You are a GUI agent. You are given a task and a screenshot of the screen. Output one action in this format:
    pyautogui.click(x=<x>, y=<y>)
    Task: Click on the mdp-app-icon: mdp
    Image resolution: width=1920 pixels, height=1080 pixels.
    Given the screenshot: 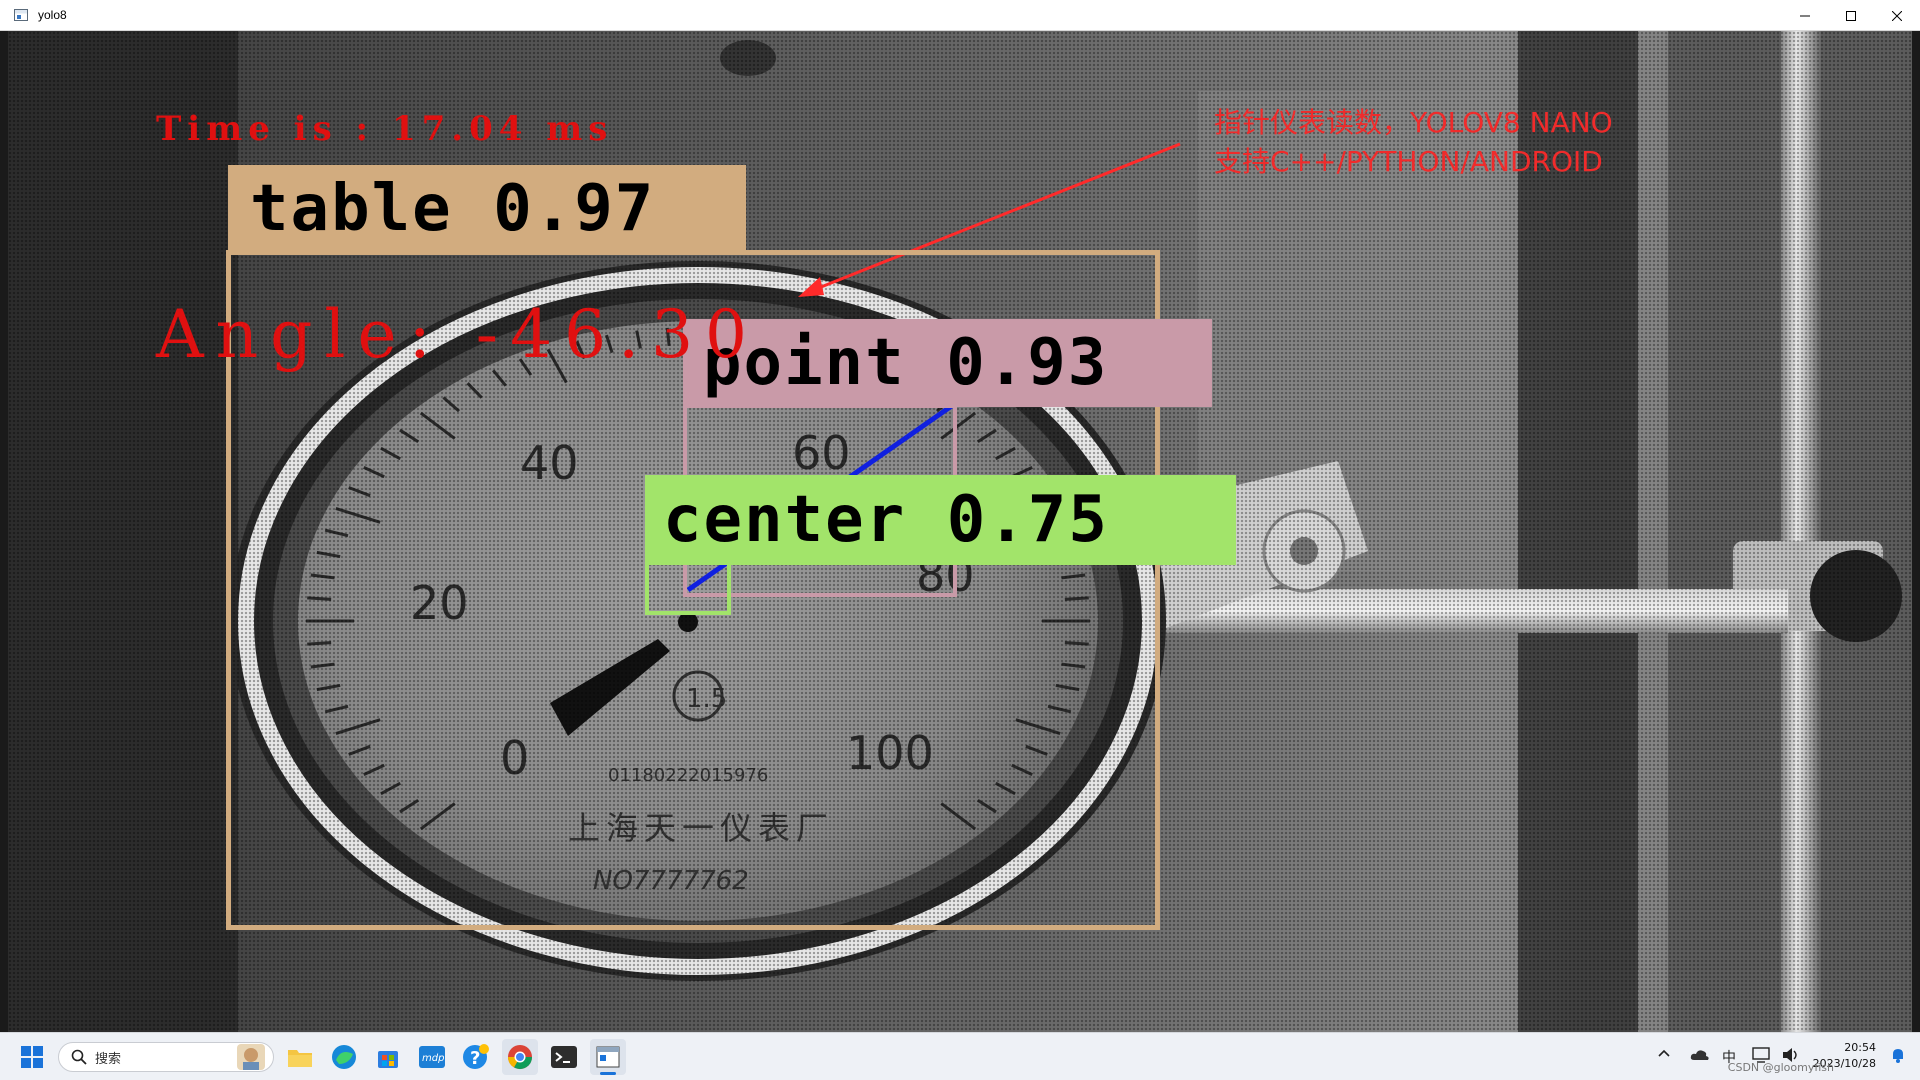 What is the action you would take?
    pyautogui.click(x=432, y=1057)
    